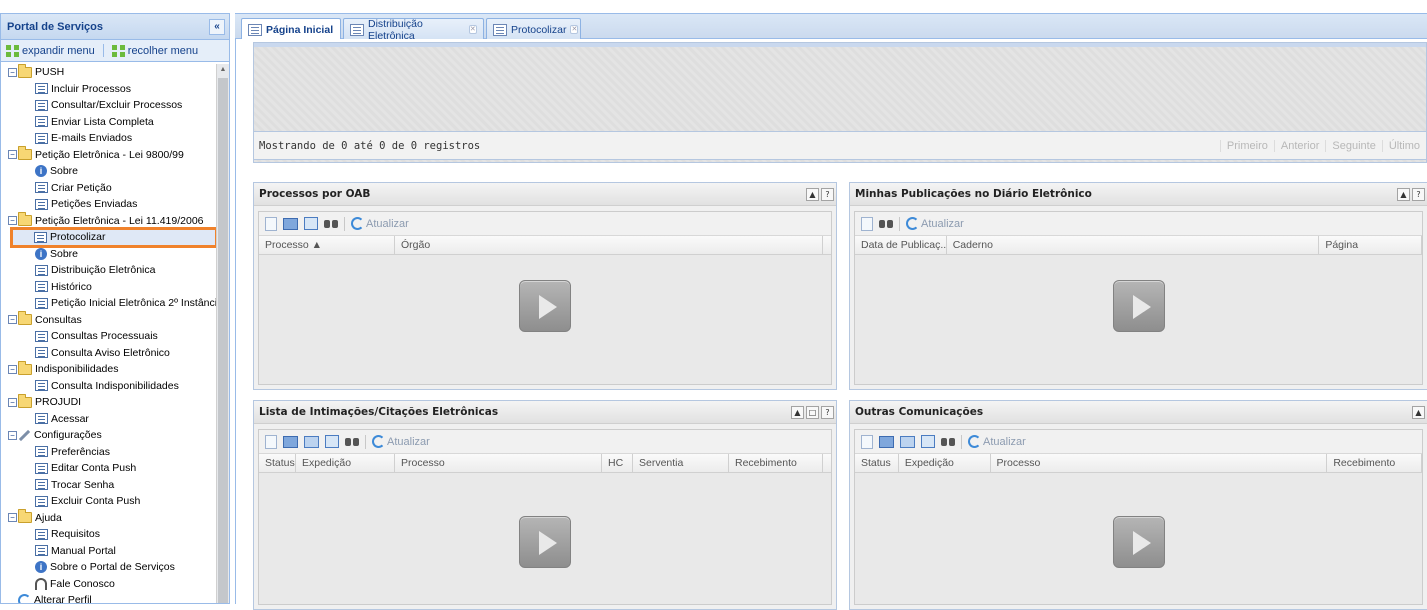 The width and height of the screenshot is (1427, 610). What do you see at coordinates (108, 597) in the screenshot?
I see `menu-group: −Alterar Perfil` at bounding box center [108, 597].